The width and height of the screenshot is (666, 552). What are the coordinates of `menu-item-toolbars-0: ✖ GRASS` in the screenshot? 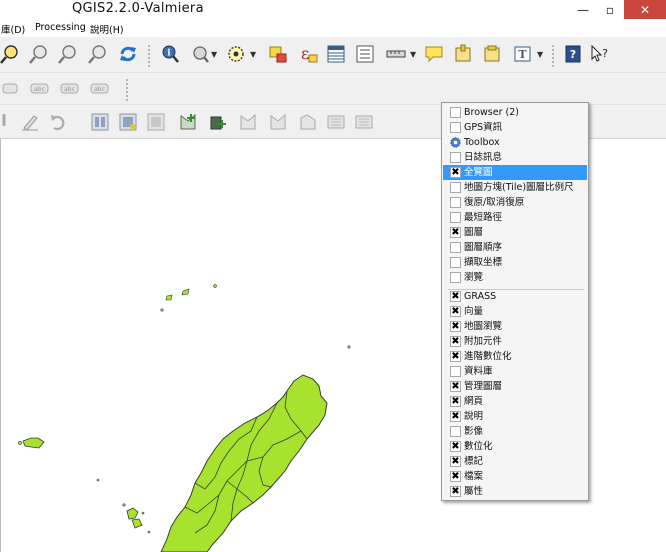 It's located at (515, 296).